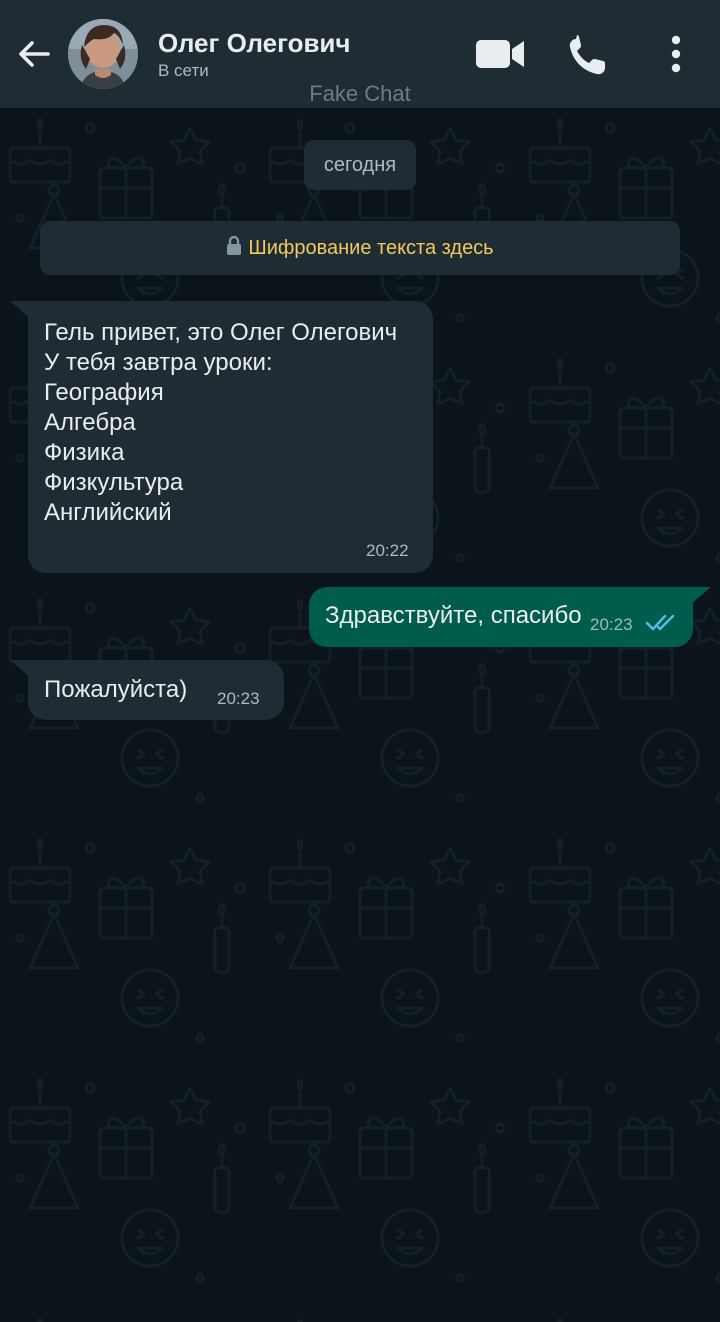  Describe the element at coordinates (676, 54) in the screenshot. I see `more-vertical-icon` at that location.